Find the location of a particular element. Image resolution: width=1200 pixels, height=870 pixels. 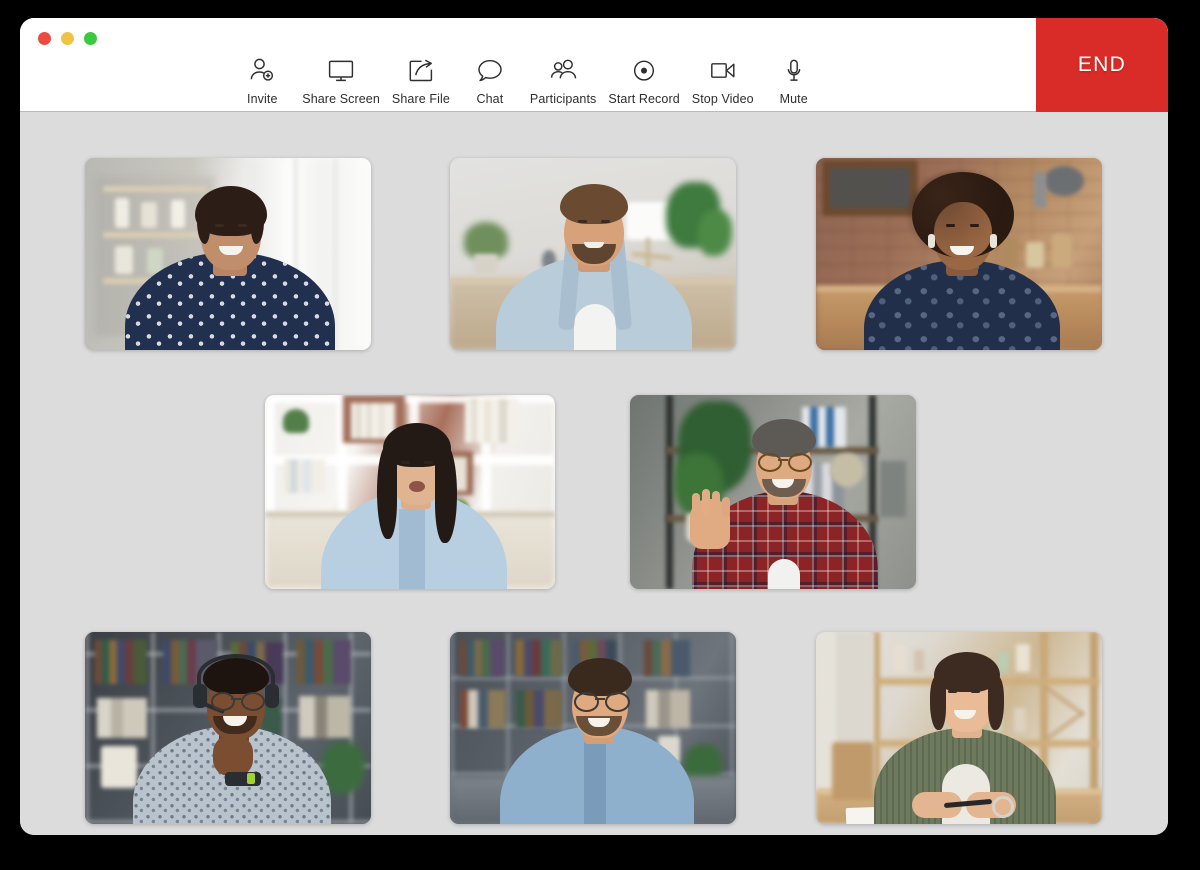

toolbar-button-chat: Chat is located at coordinates (490, 81).